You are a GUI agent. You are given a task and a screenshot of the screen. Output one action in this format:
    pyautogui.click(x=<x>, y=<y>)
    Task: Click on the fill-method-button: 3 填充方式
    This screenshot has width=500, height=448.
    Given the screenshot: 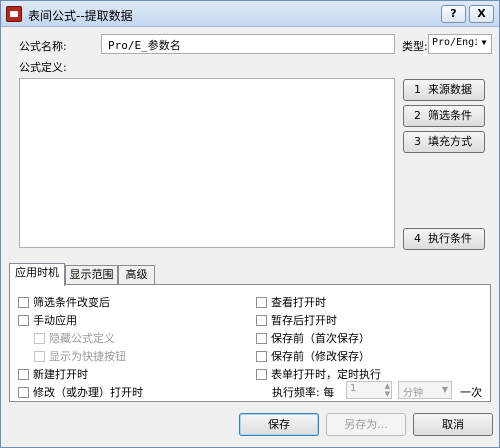 What is the action you would take?
    pyautogui.click(x=444, y=142)
    